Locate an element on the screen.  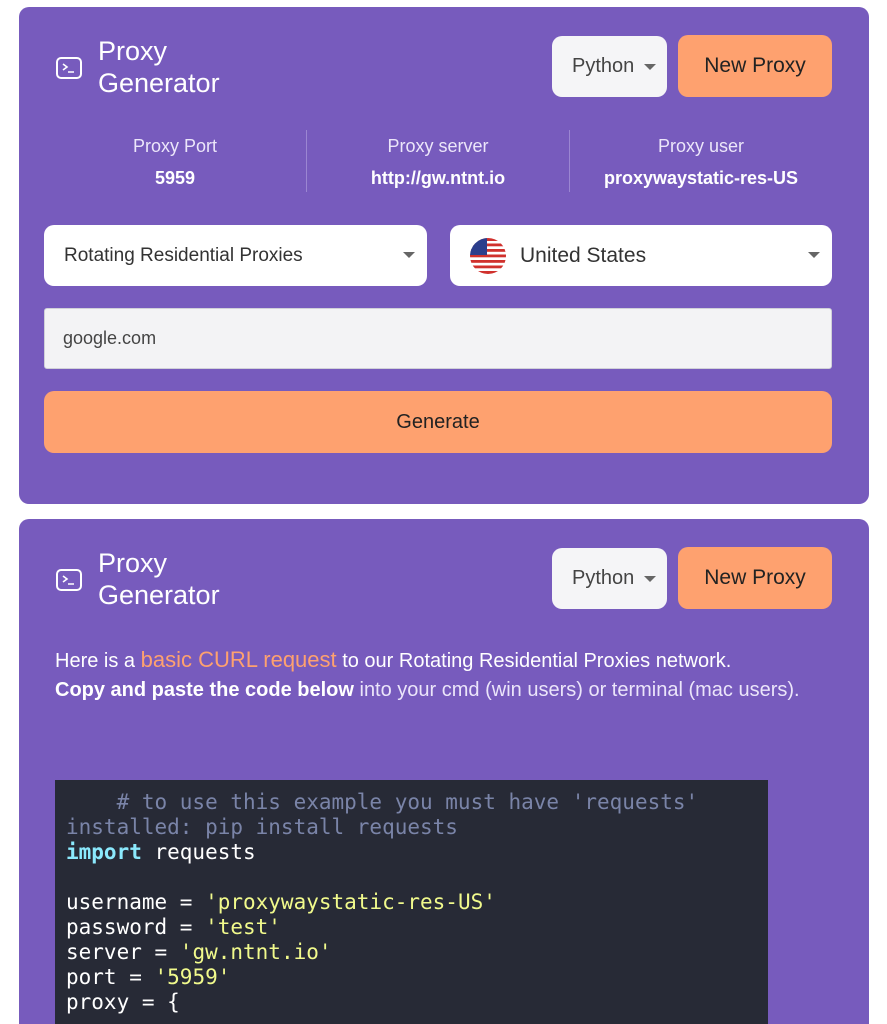
stat-proxy-port: Proxy Port 5959 is located at coordinates (175, 161).